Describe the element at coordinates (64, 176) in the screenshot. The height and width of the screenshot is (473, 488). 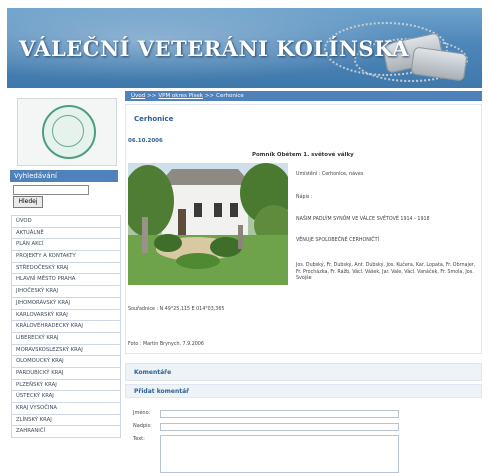
I see `search-heading: Vyhledávání` at that location.